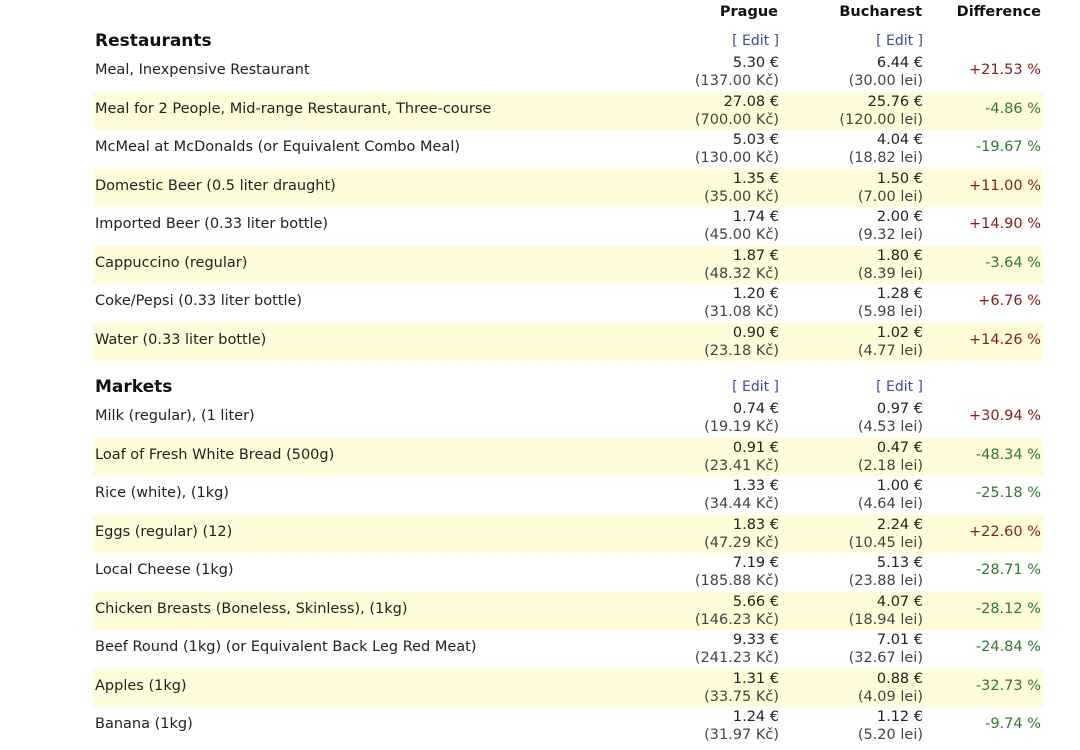  What do you see at coordinates (699, 418) in the screenshot?
I see `price-prague: 0.74 € (19.19 Kč)` at bounding box center [699, 418].